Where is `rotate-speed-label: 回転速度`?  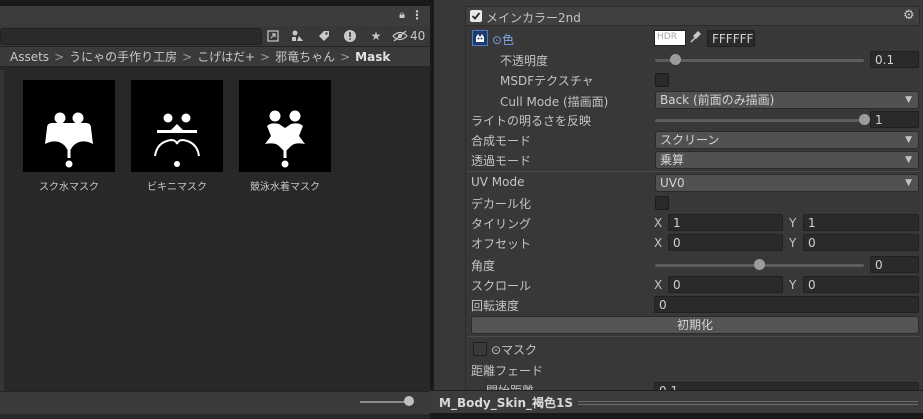
rotate-speed-label: 回転速度 is located at coordinates (495, 306).